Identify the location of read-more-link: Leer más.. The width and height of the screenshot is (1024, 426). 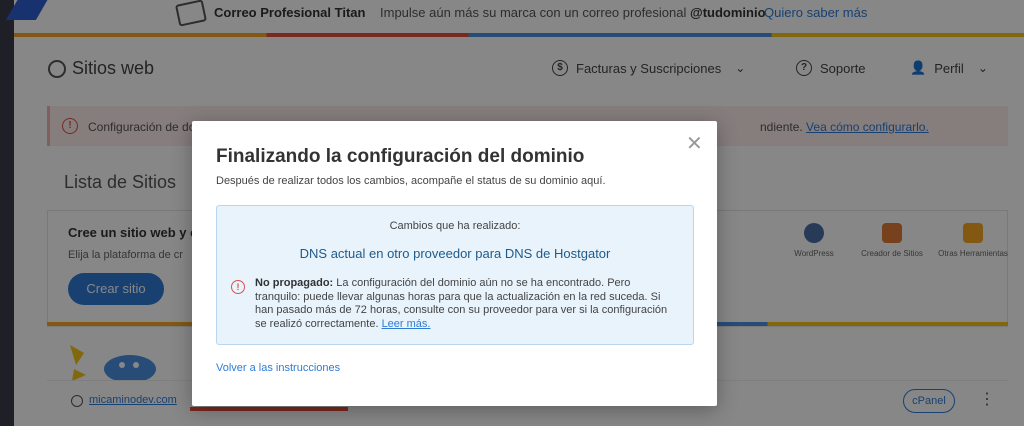
(406, 324).